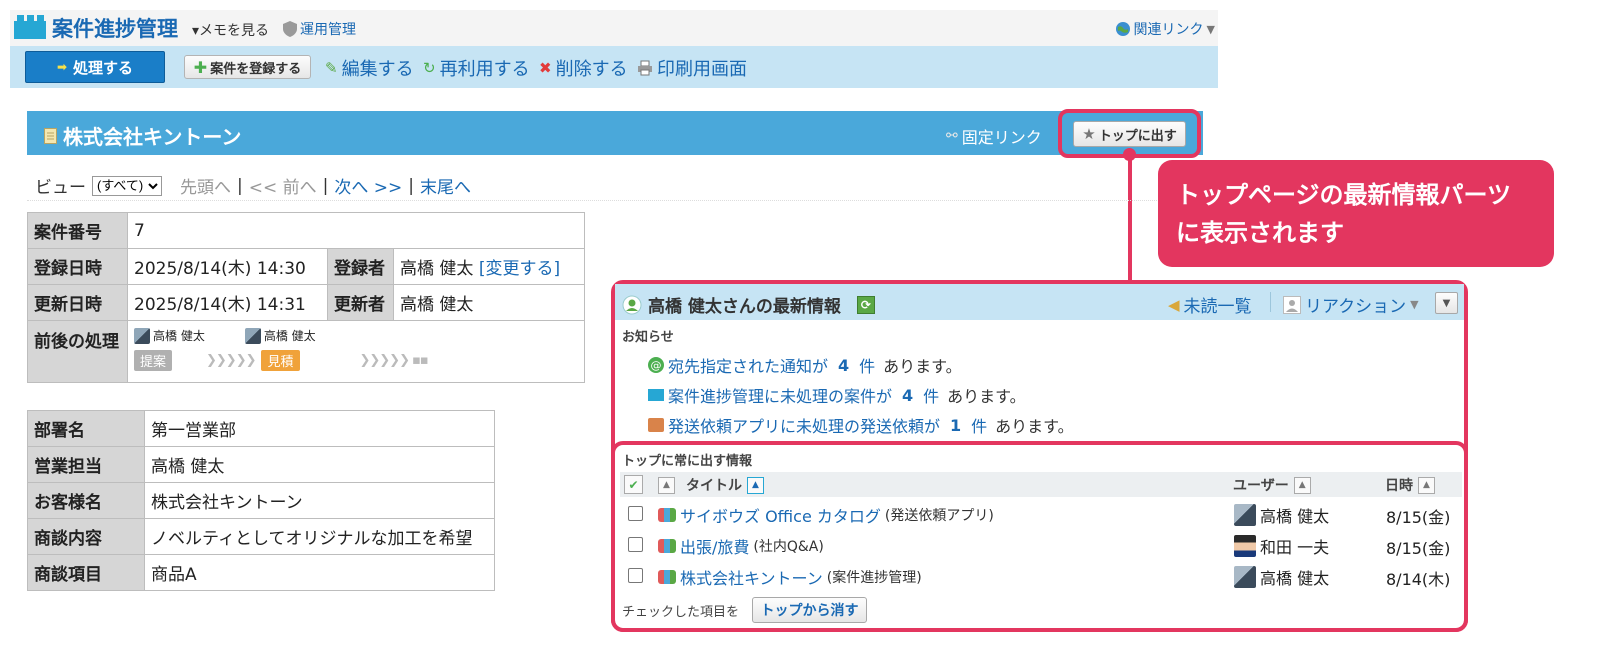  What do you see at coordinates (230, 30) in the screenshot?
I see `memo-toggle: ▾メモを見る` at bounding box center [230, 30].